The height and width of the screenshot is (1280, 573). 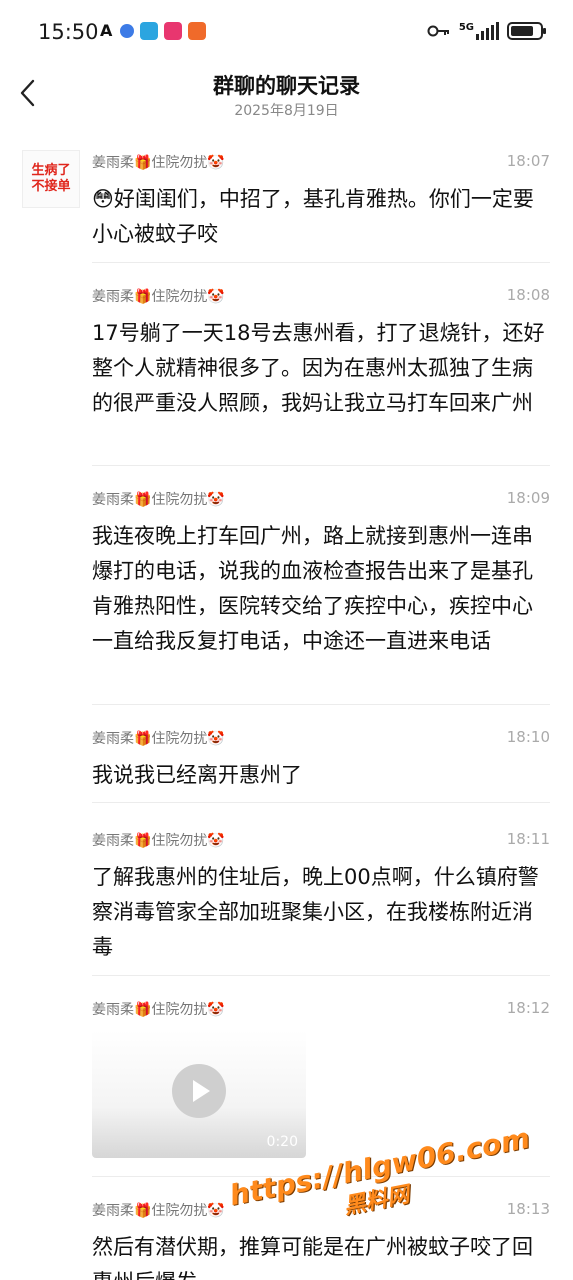 What do you see at coordinates (466, 27) in the screenshot?
I see `network-type-label: 5G` at bounding box center [466, 27].